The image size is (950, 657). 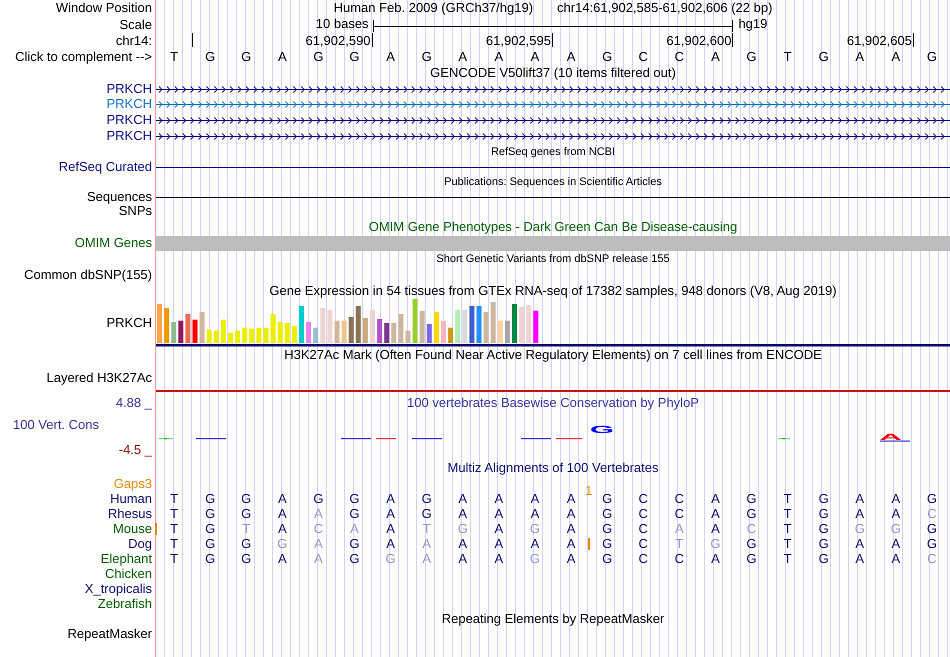 I want to click on track-title: H3K27Ac Mark (Often Found Near Active Regulatory Elements) on 7 cell lines from ENCODE, so click(x=553, y=355).